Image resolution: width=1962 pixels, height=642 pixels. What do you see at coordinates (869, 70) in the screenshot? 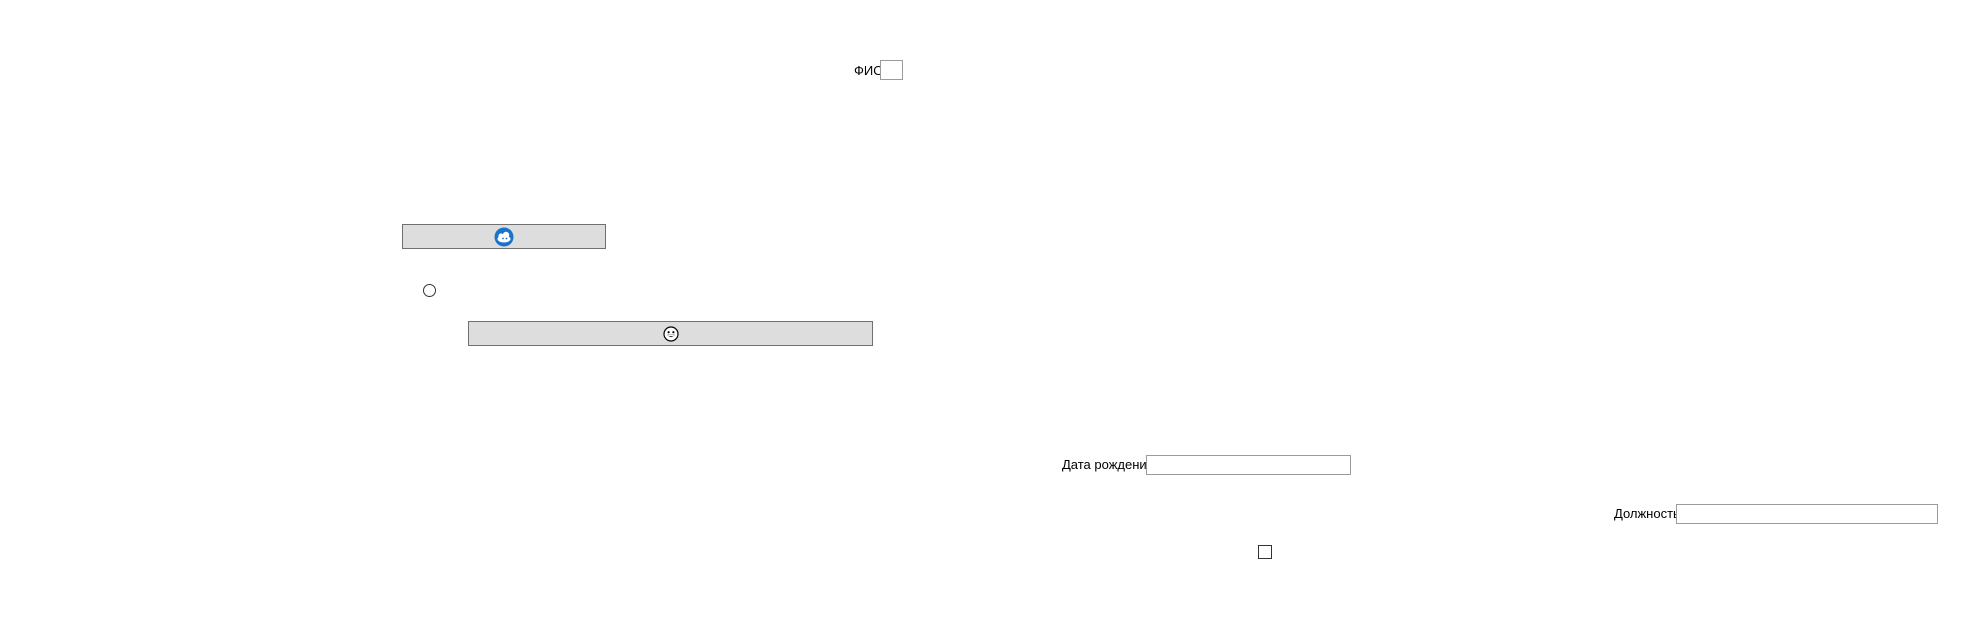
I see `fio-label: ФИО` at bounding box center [869, 70].